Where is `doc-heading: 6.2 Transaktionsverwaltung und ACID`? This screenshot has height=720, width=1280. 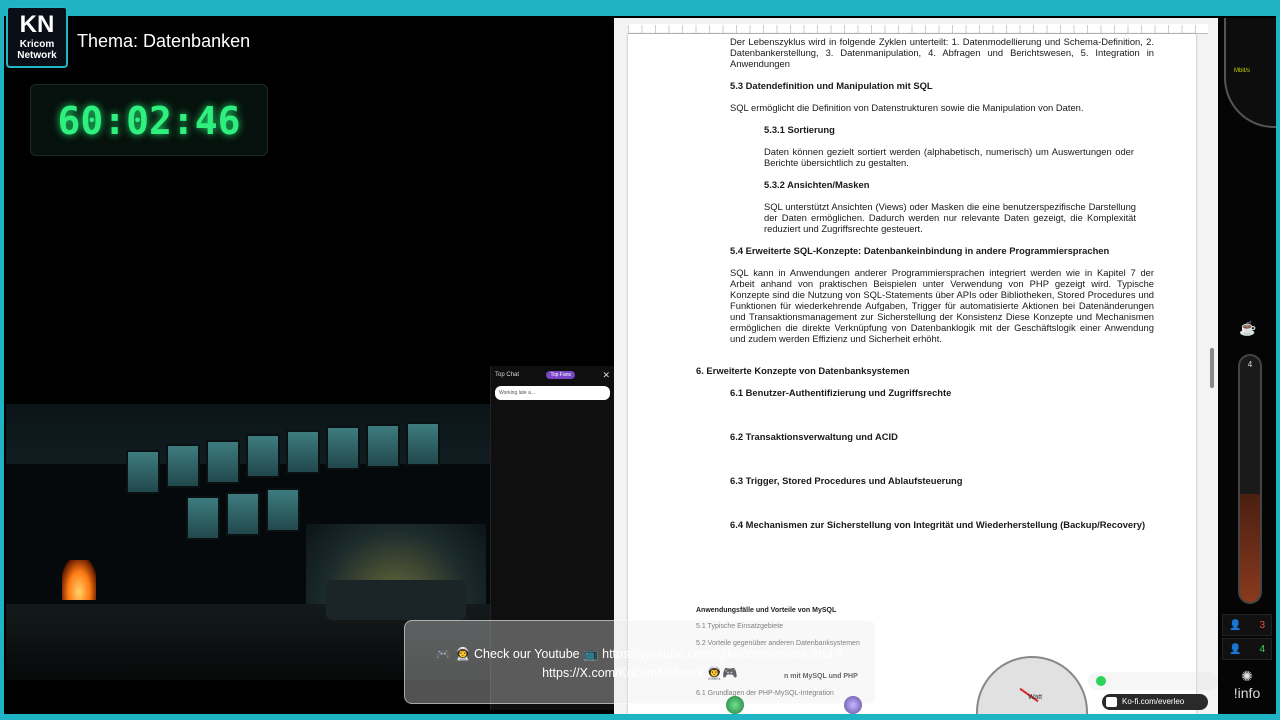 doc-heading: 6.2 Transaktionsverwaltung und ACID is located at coordinates (814, 436).